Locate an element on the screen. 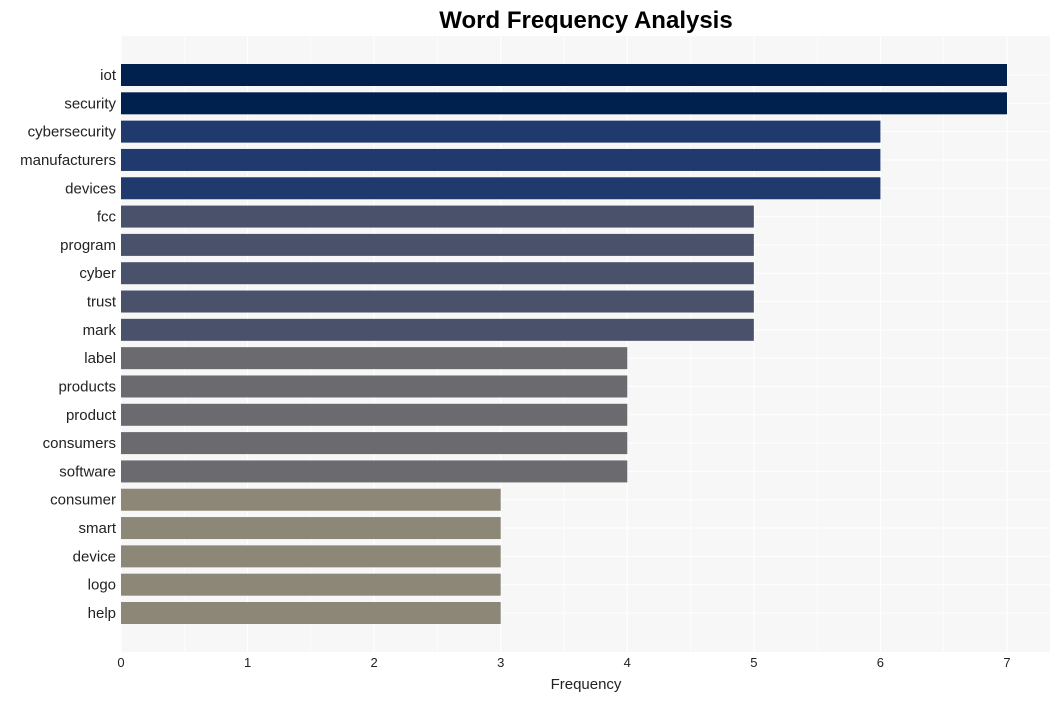 The image size is (1061, 701). bar-products is located at coordinates (374, 386).